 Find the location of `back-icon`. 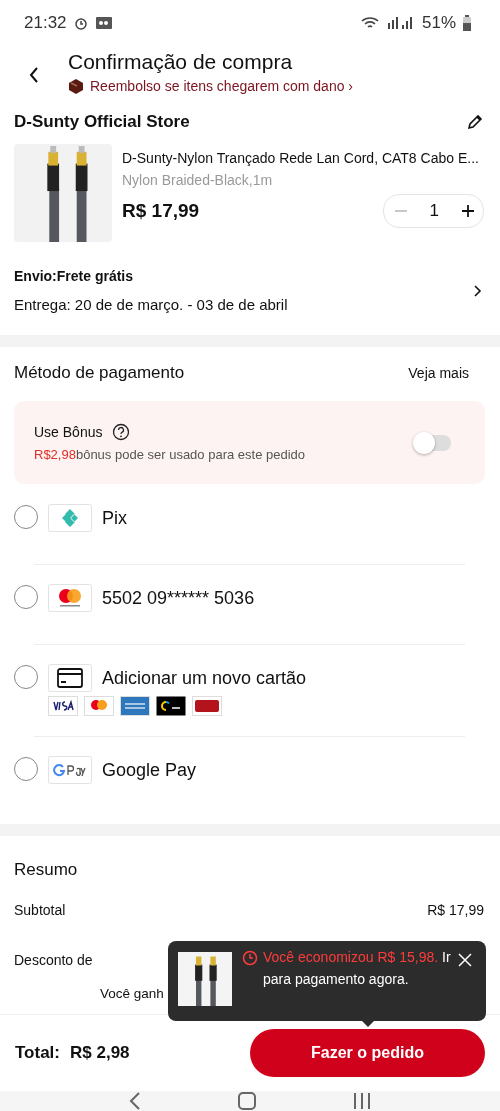

back-icon is located at coordinates (34, 74).